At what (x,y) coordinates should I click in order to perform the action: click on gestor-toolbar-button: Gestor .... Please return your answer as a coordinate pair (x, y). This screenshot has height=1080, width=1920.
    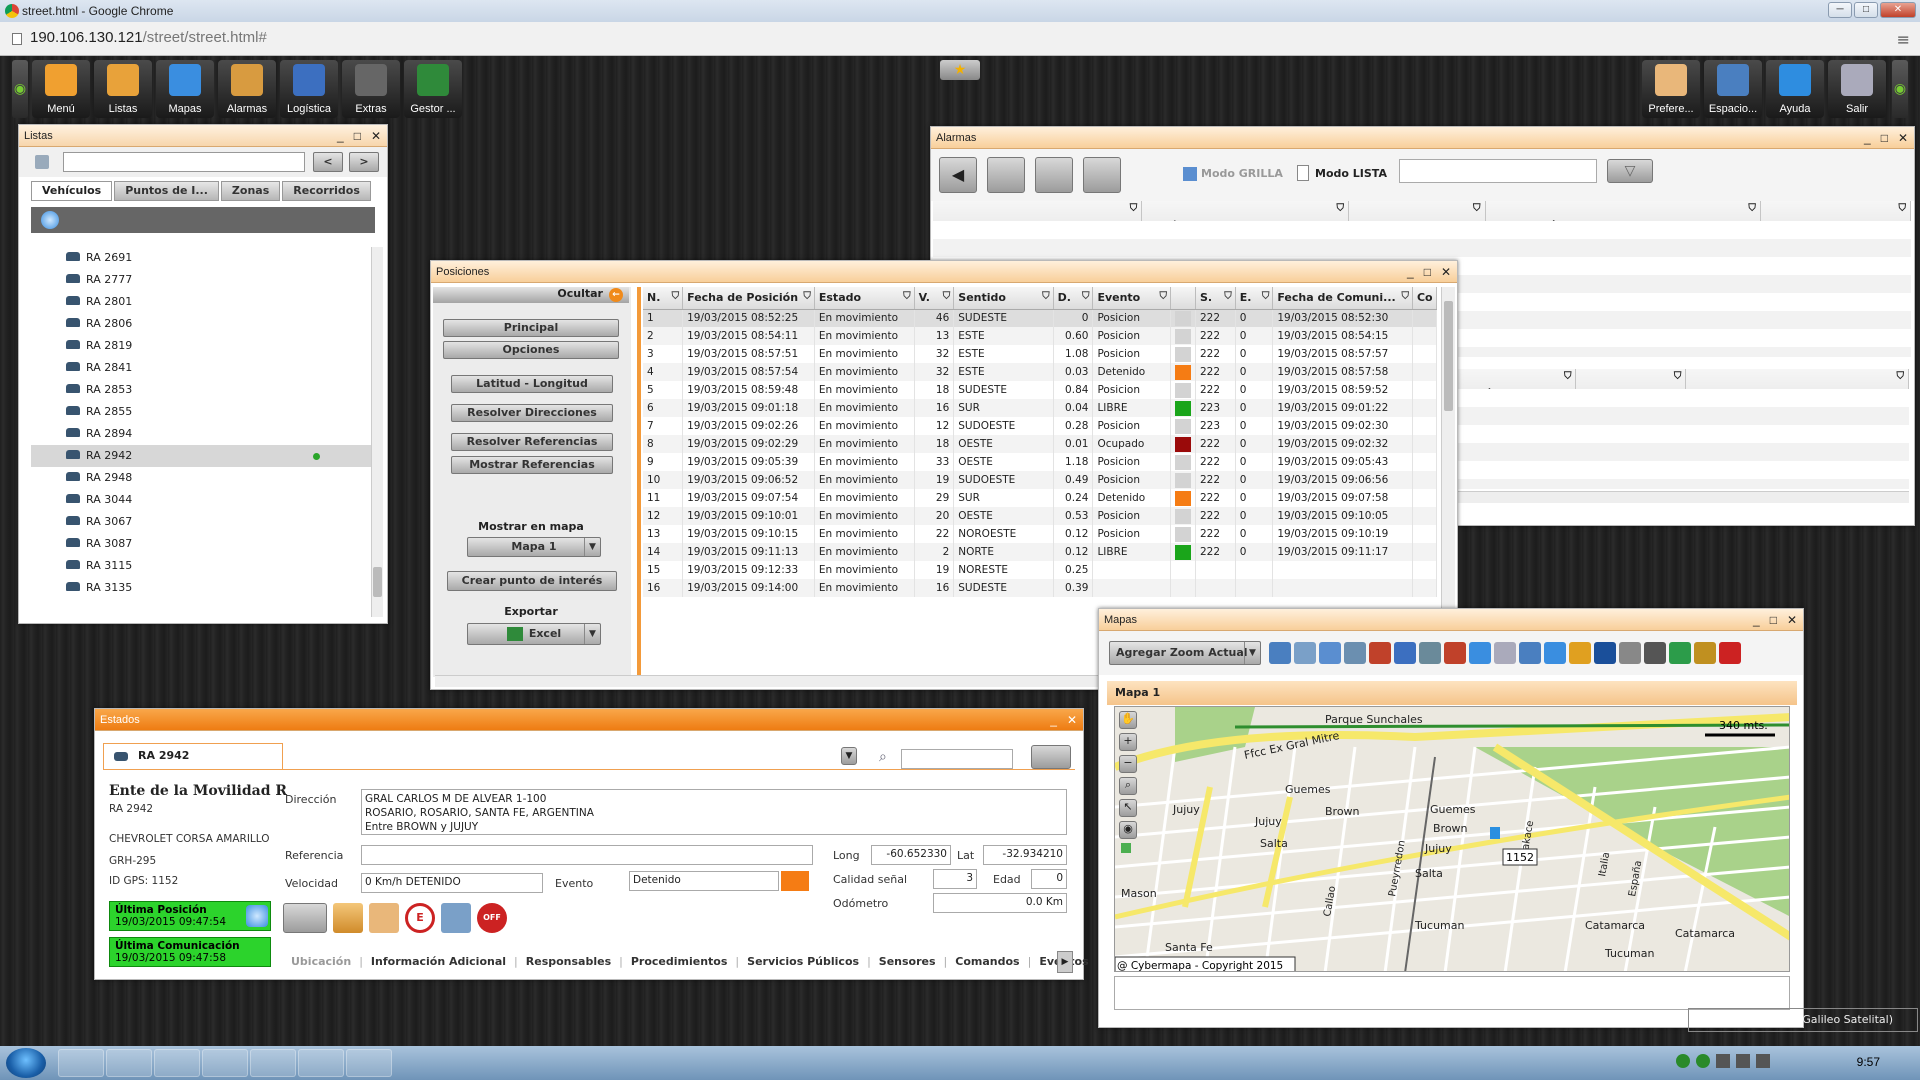
    Looking at the image, I should click on (433, 89).